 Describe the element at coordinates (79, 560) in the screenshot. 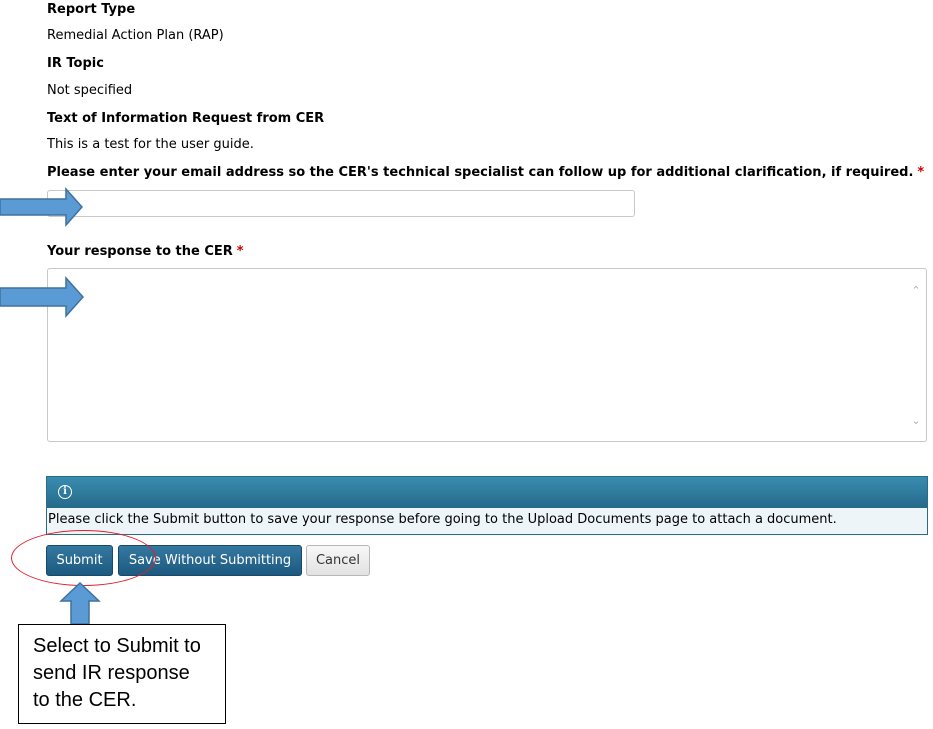

I see `submit-button: Submit` at that location.